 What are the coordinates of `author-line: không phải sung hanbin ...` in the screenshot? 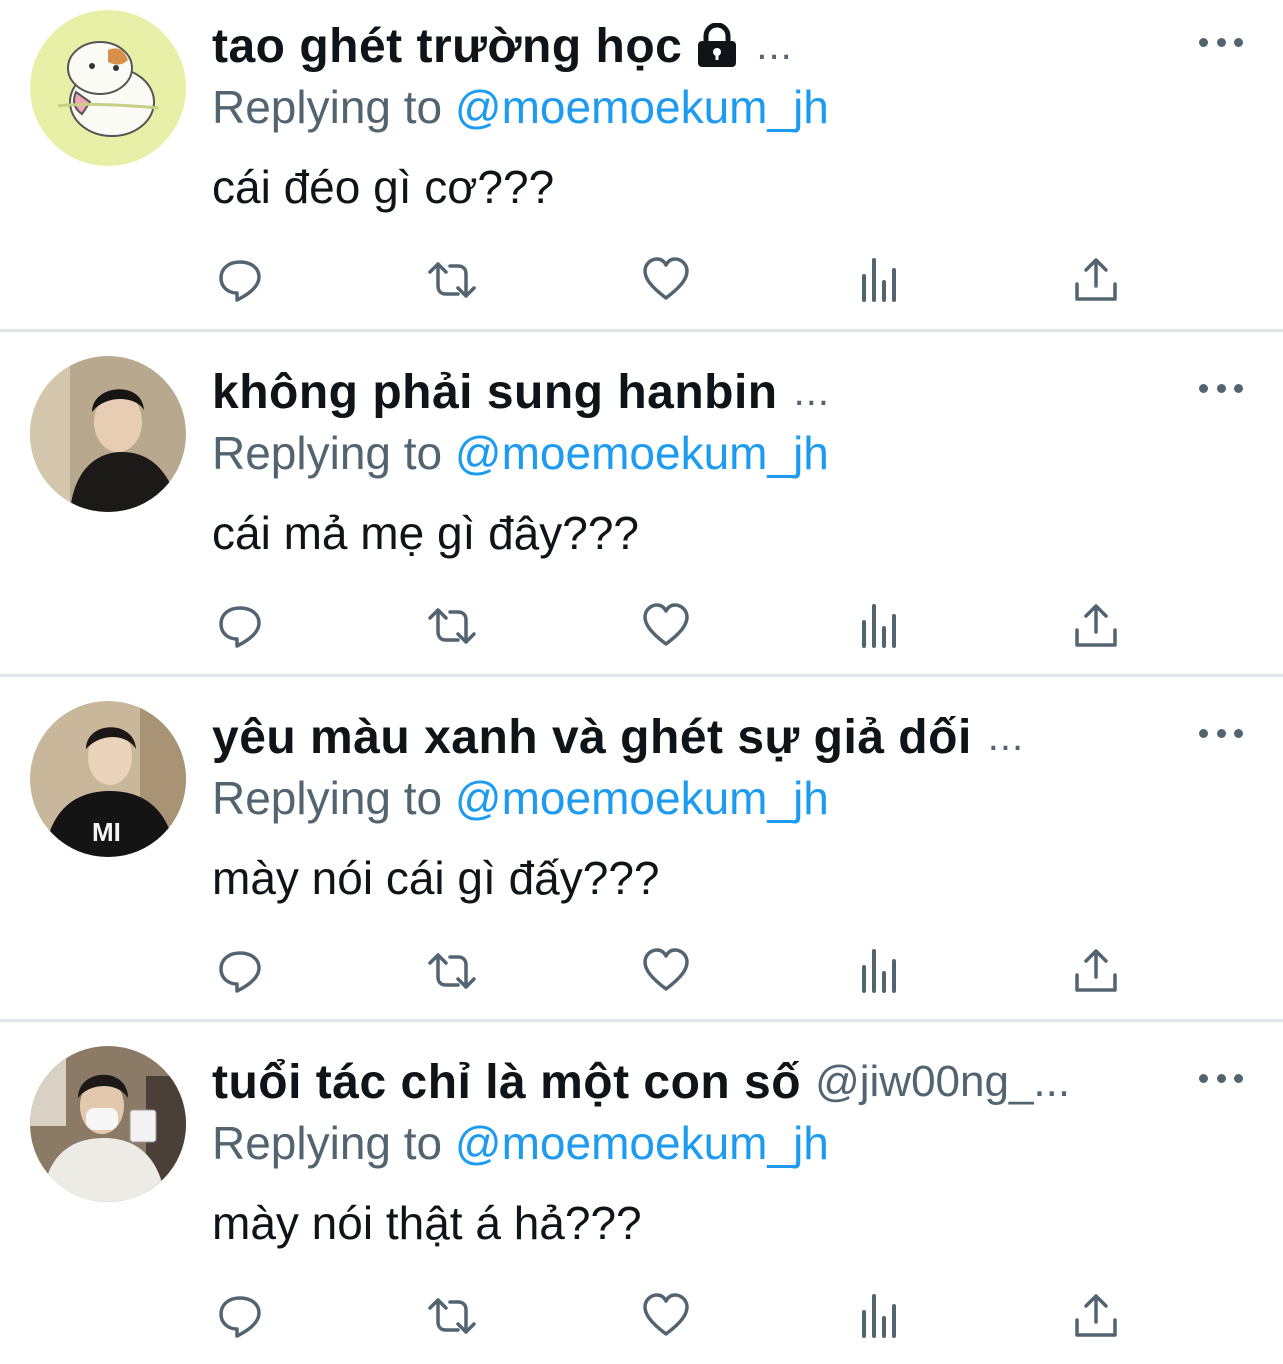 It's located at (692, 392).